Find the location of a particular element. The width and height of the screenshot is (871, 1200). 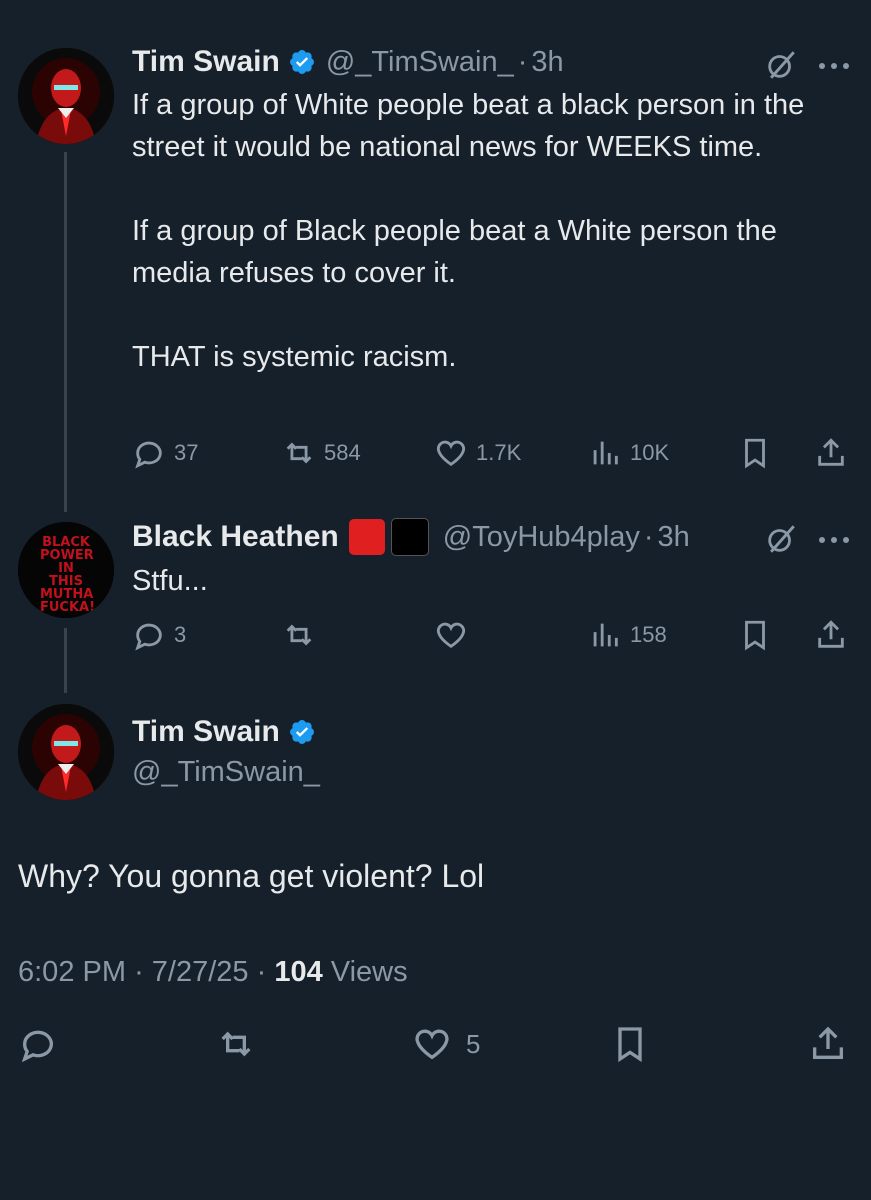

tweet-1-header: Tim Swain @_TimSwain_ · 3h is located at coordinates (348, 62).